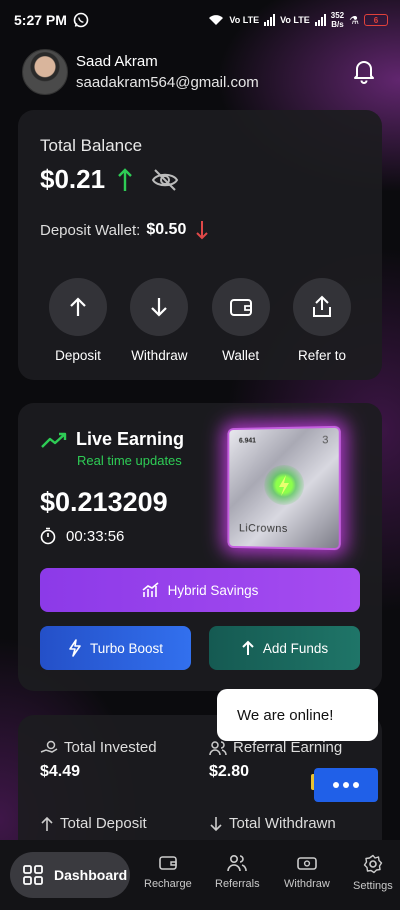  I want to click on nav-dashboard: Dashboard, so click(70, 875).